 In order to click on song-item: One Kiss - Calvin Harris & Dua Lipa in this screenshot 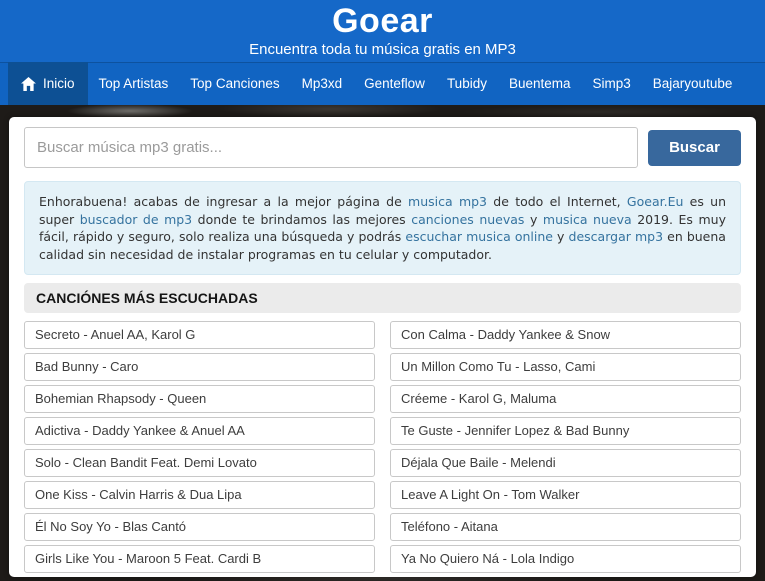, I will do `click(199, 495)`.